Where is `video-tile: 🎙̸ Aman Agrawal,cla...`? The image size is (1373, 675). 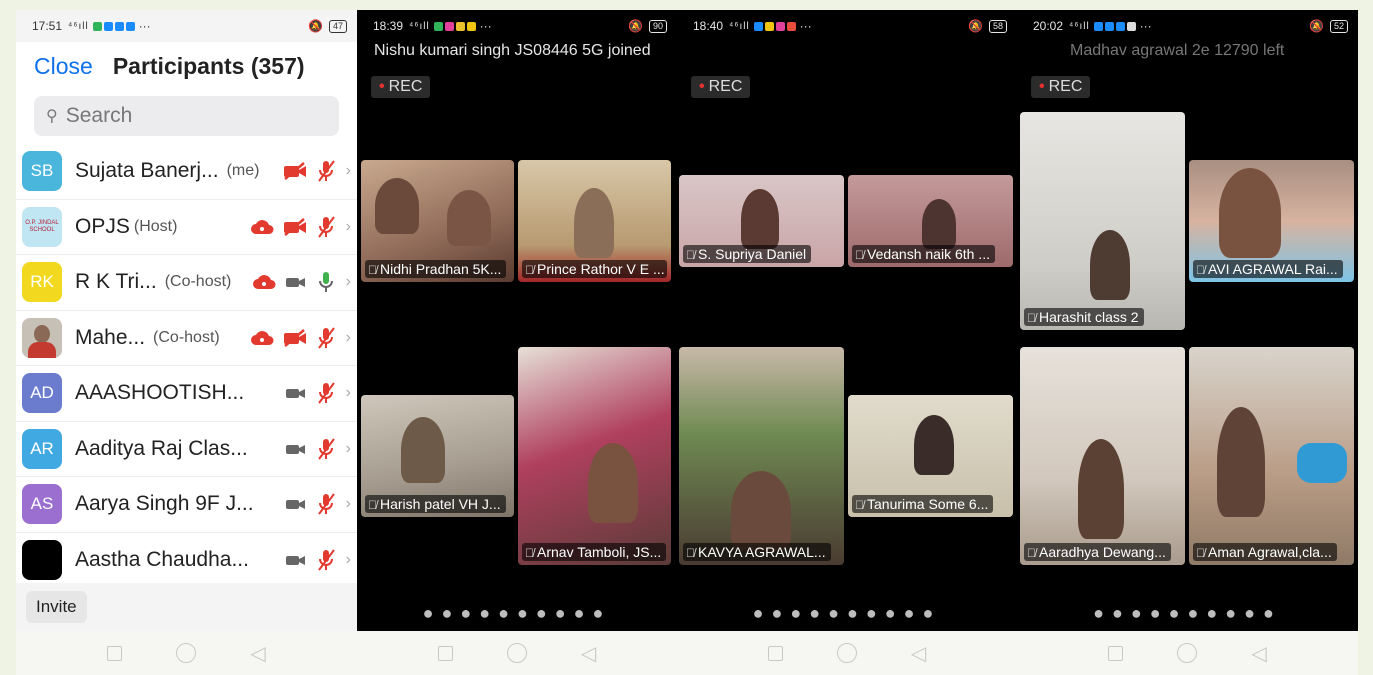 video-tile: 🎙̸ Aman Agrawal,cla... is located at coordinates (1271, 456).